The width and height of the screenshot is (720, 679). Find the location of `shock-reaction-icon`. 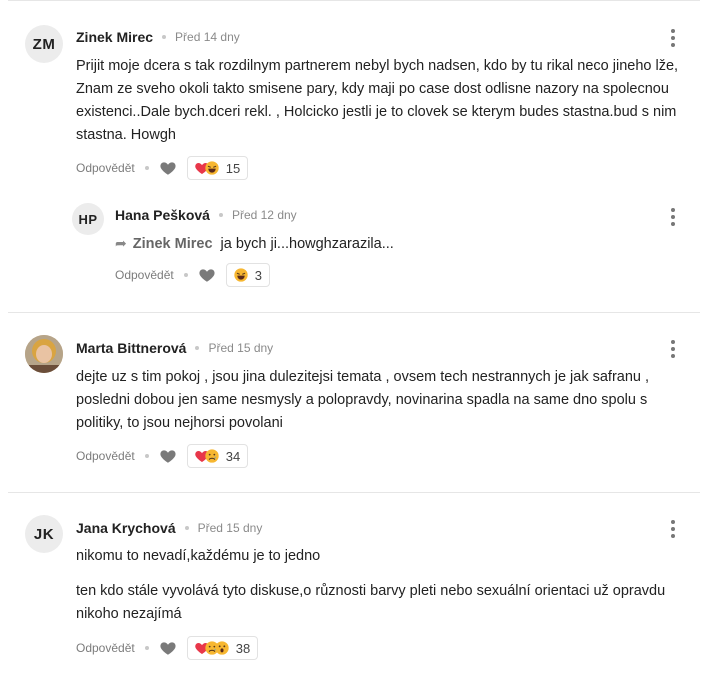

shock-reaction-icon is located at coordinates (222, 648).